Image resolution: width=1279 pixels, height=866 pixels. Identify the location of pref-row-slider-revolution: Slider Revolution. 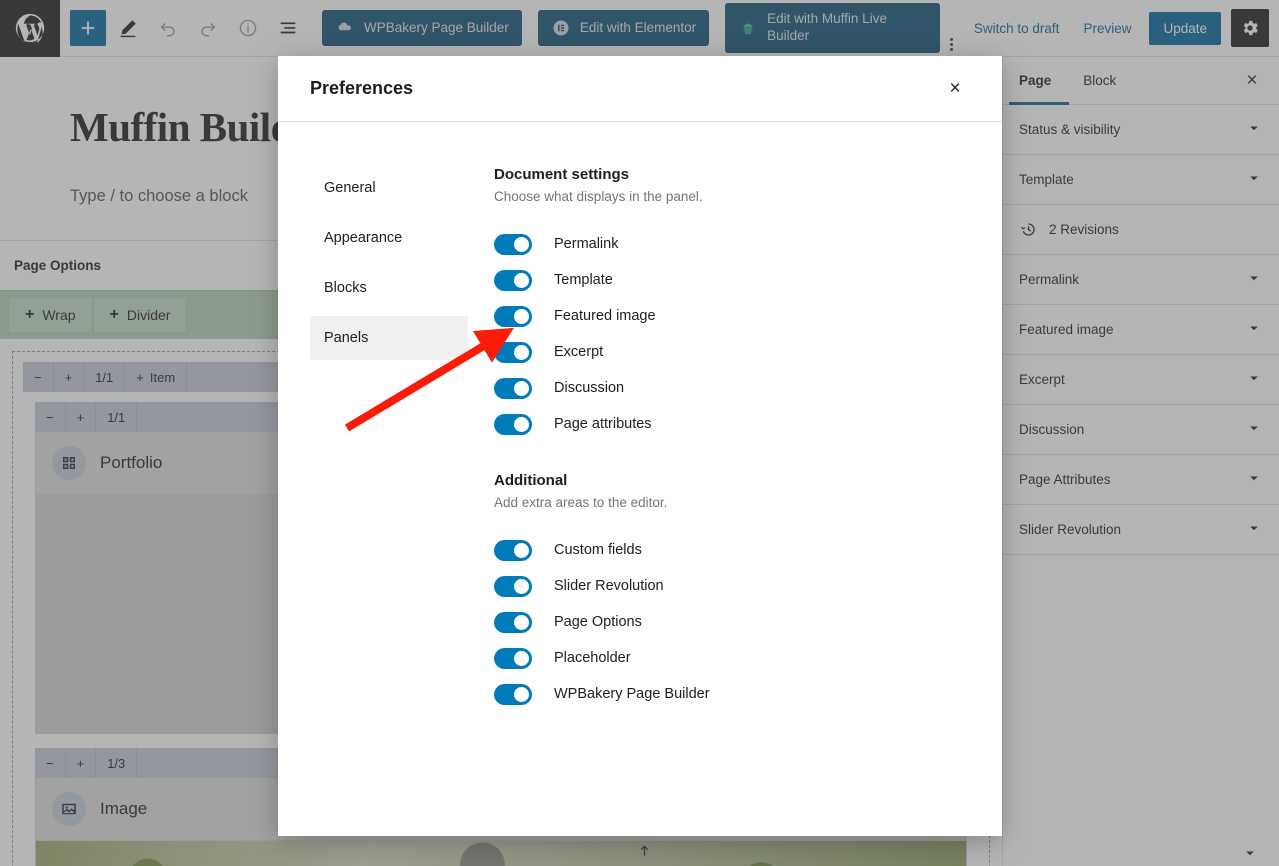
(728, 586).